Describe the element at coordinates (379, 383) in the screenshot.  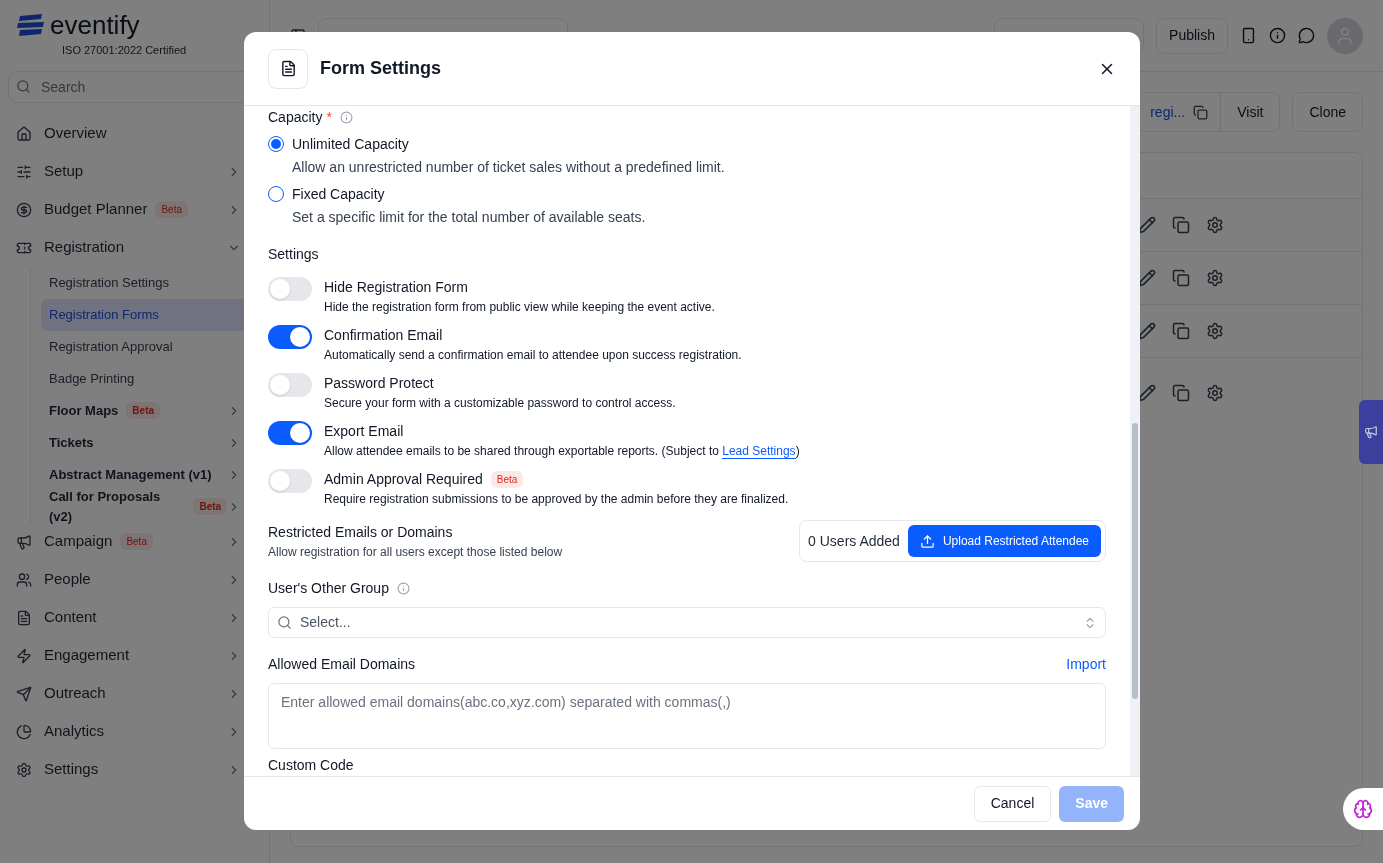
I see `setting-label: Password Protect` at that location.